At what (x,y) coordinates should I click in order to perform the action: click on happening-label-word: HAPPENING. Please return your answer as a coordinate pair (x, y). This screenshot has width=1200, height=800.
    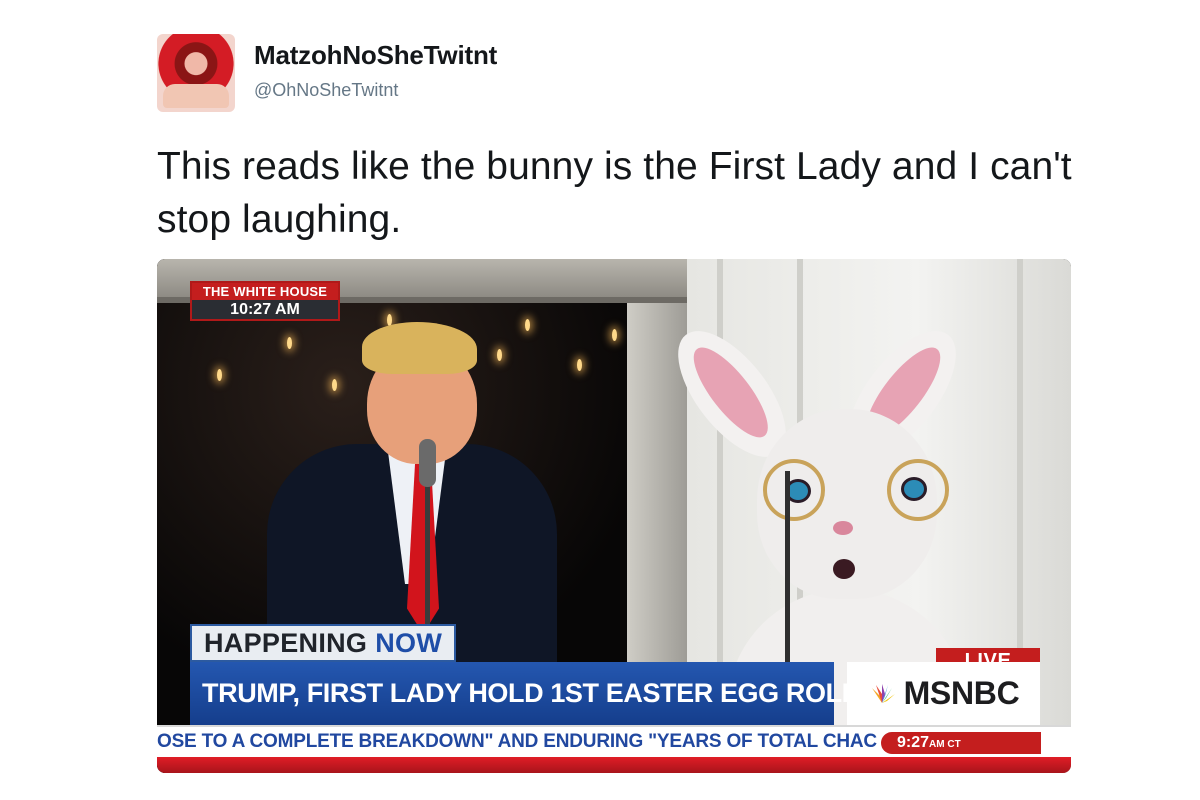
    Looking at the image, I should click on (286, 642).